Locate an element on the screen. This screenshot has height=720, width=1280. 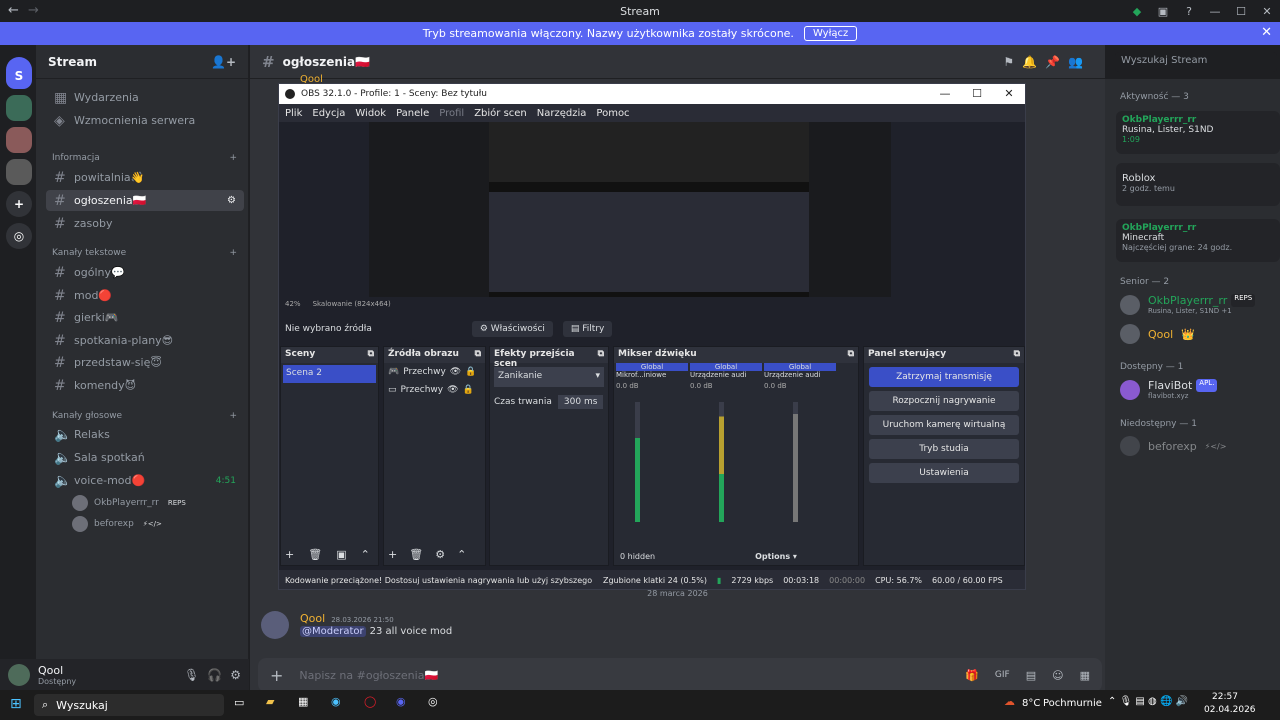
inbox-icon: ▣ is located at coordinates (1163, 11).